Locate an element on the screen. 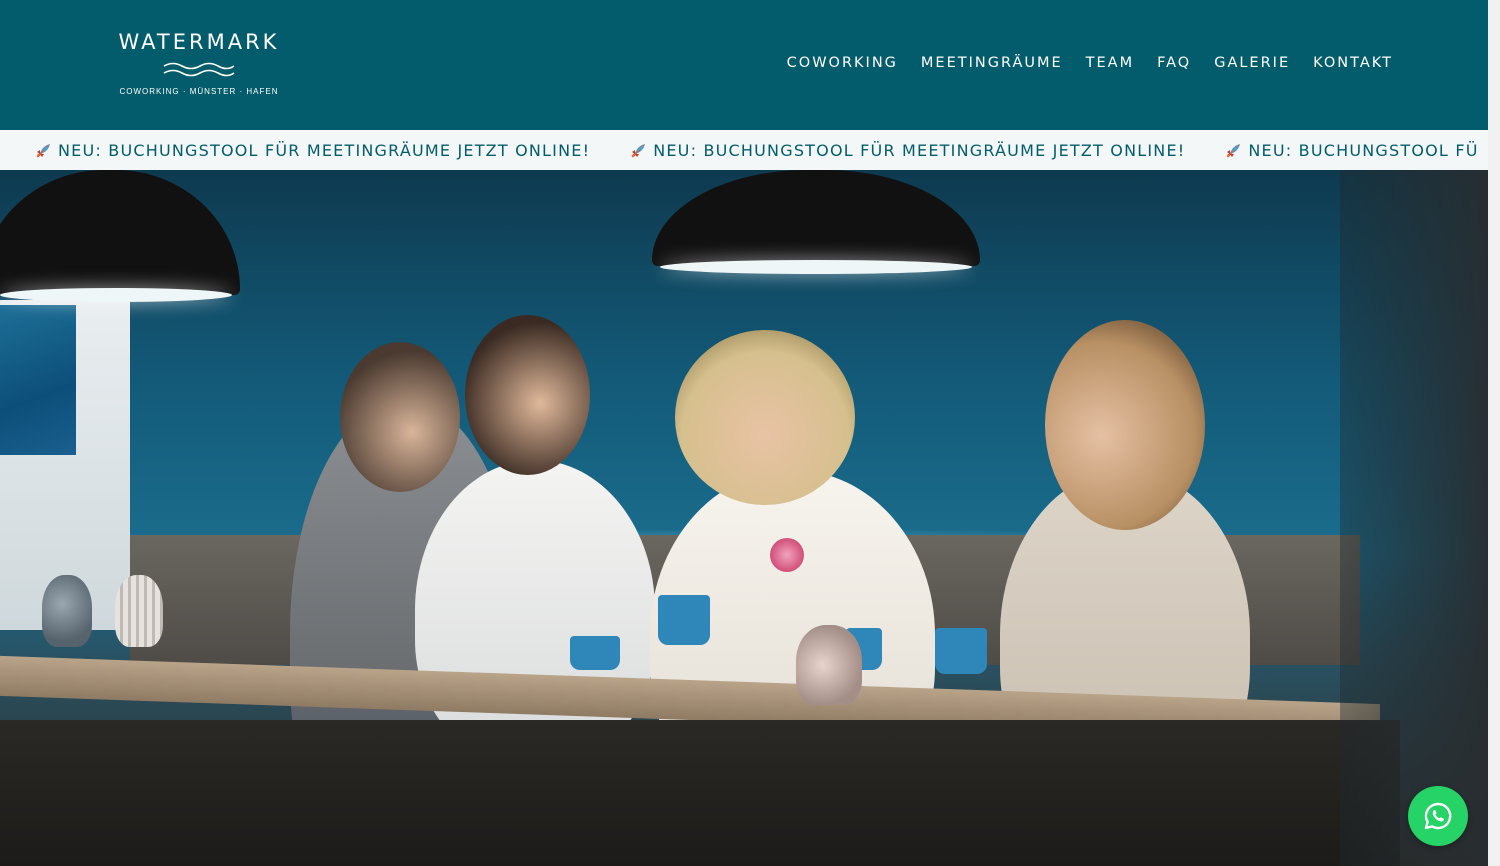 This screenshot has height=866, width=1500. ticker-text: NEU: BUCHUNGSTOOL FÜ is located at coordinates (1363, 150).